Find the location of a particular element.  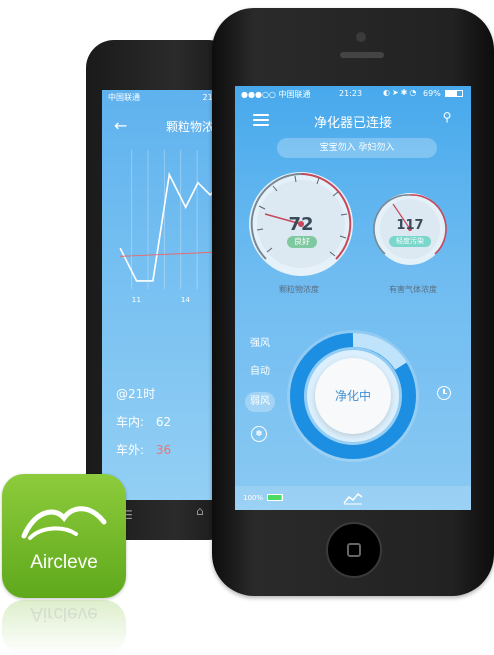

back-title: 颗粒物浓 is located at coordinates (190, 127).